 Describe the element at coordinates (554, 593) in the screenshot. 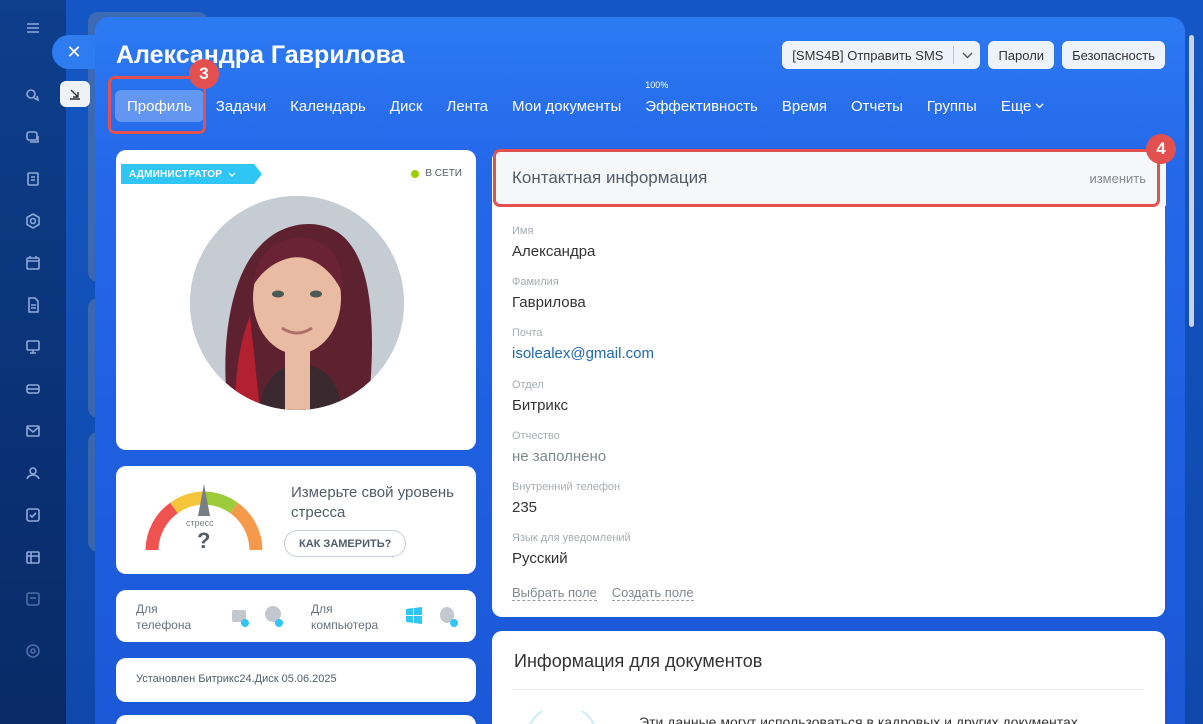

I see `choose-field-link: Выбрать поле` at that location.